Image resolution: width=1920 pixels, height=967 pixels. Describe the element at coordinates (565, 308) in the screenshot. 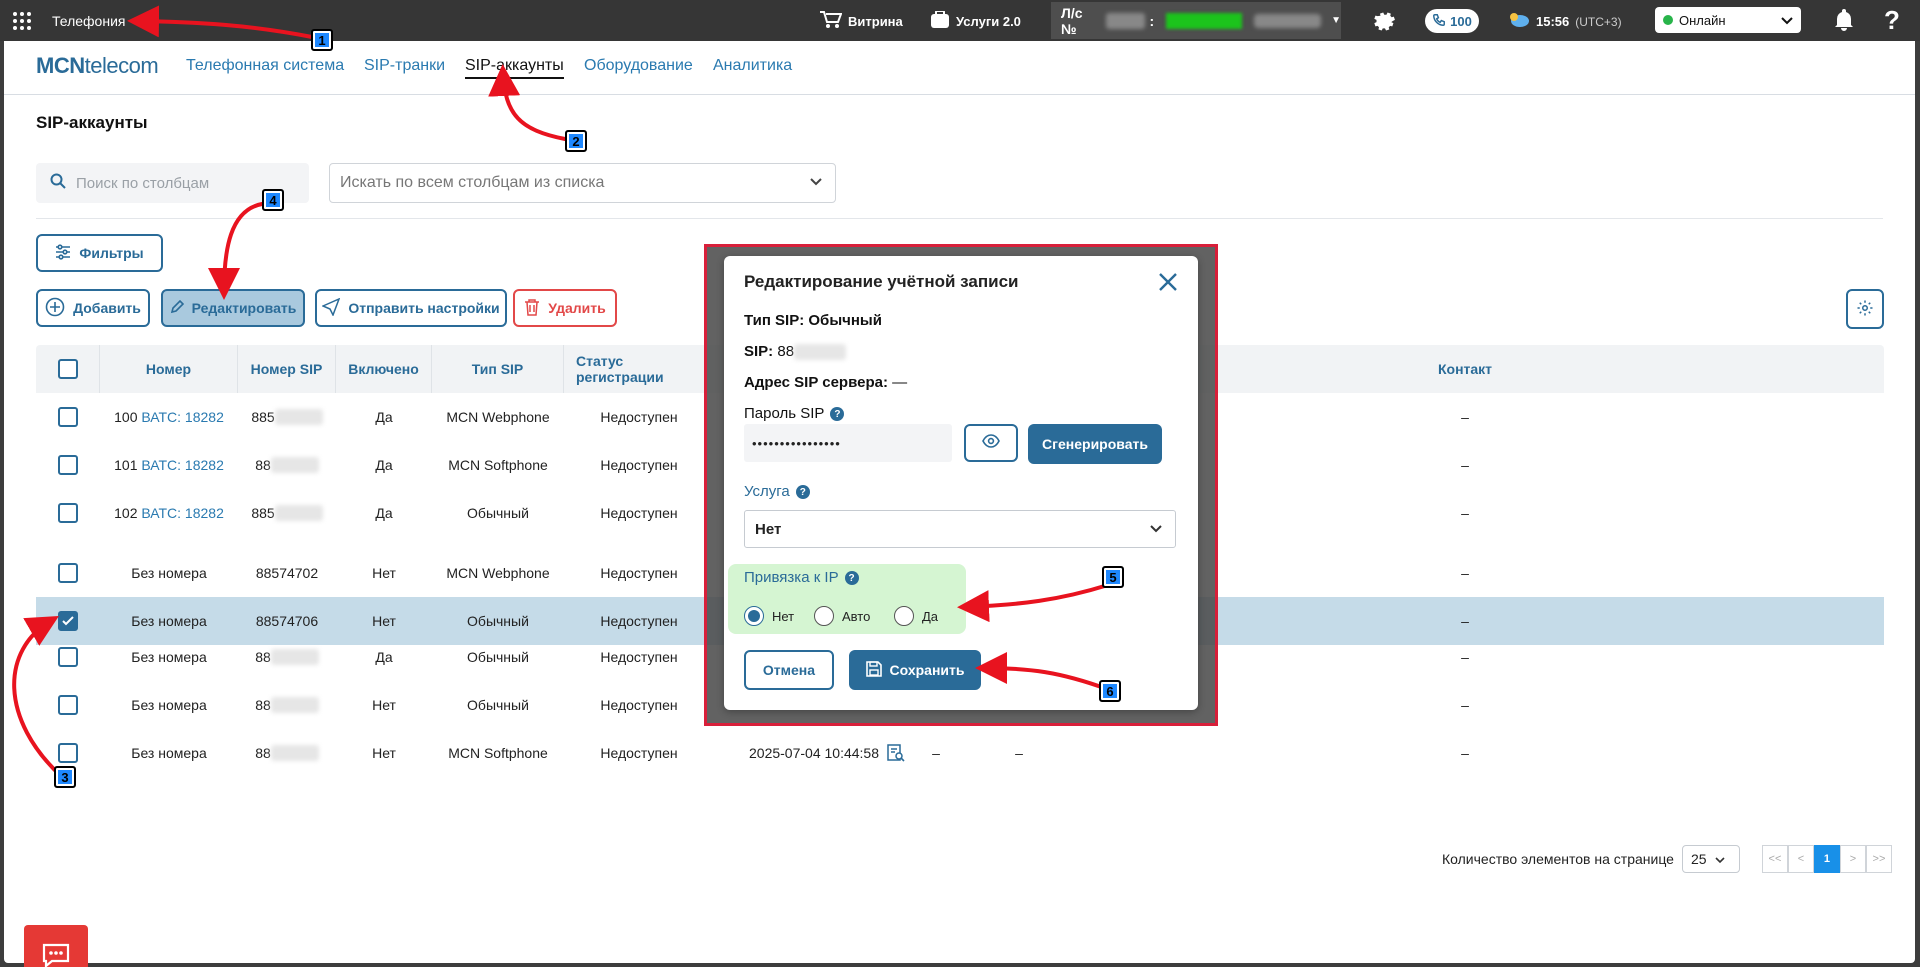

I see `delete-button: Удалить` at that location.